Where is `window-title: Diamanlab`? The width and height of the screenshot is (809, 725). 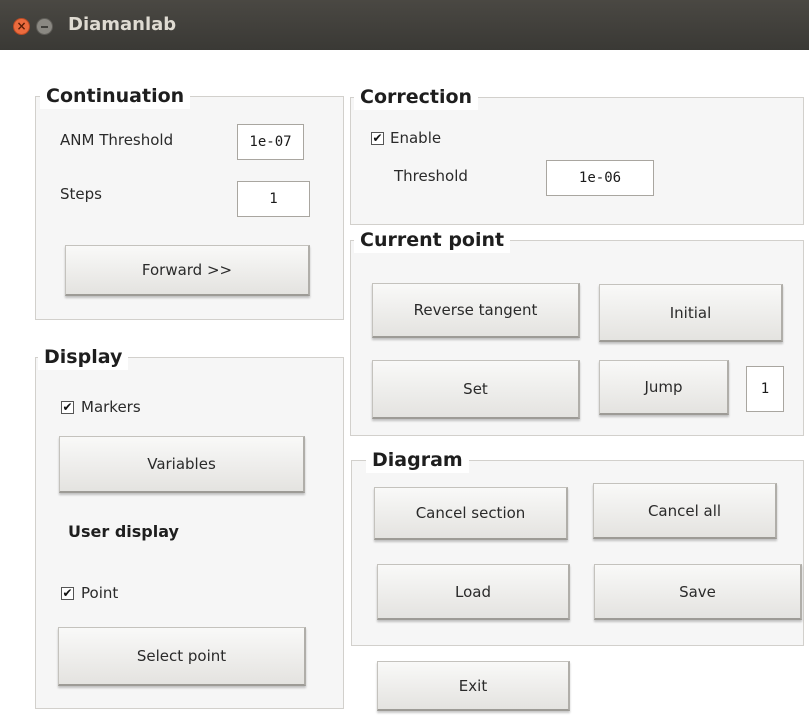
window-title: Diamanlab is located at coordinates (122, 24).